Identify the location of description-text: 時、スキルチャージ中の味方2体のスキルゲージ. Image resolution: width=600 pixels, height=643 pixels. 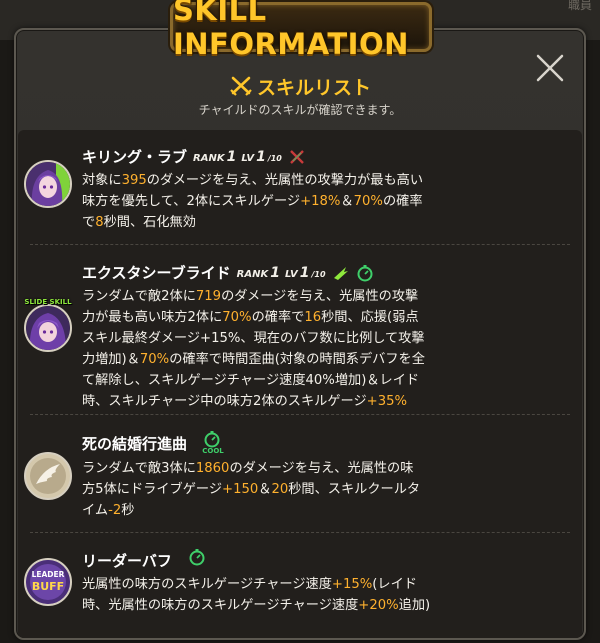
(224, 401).